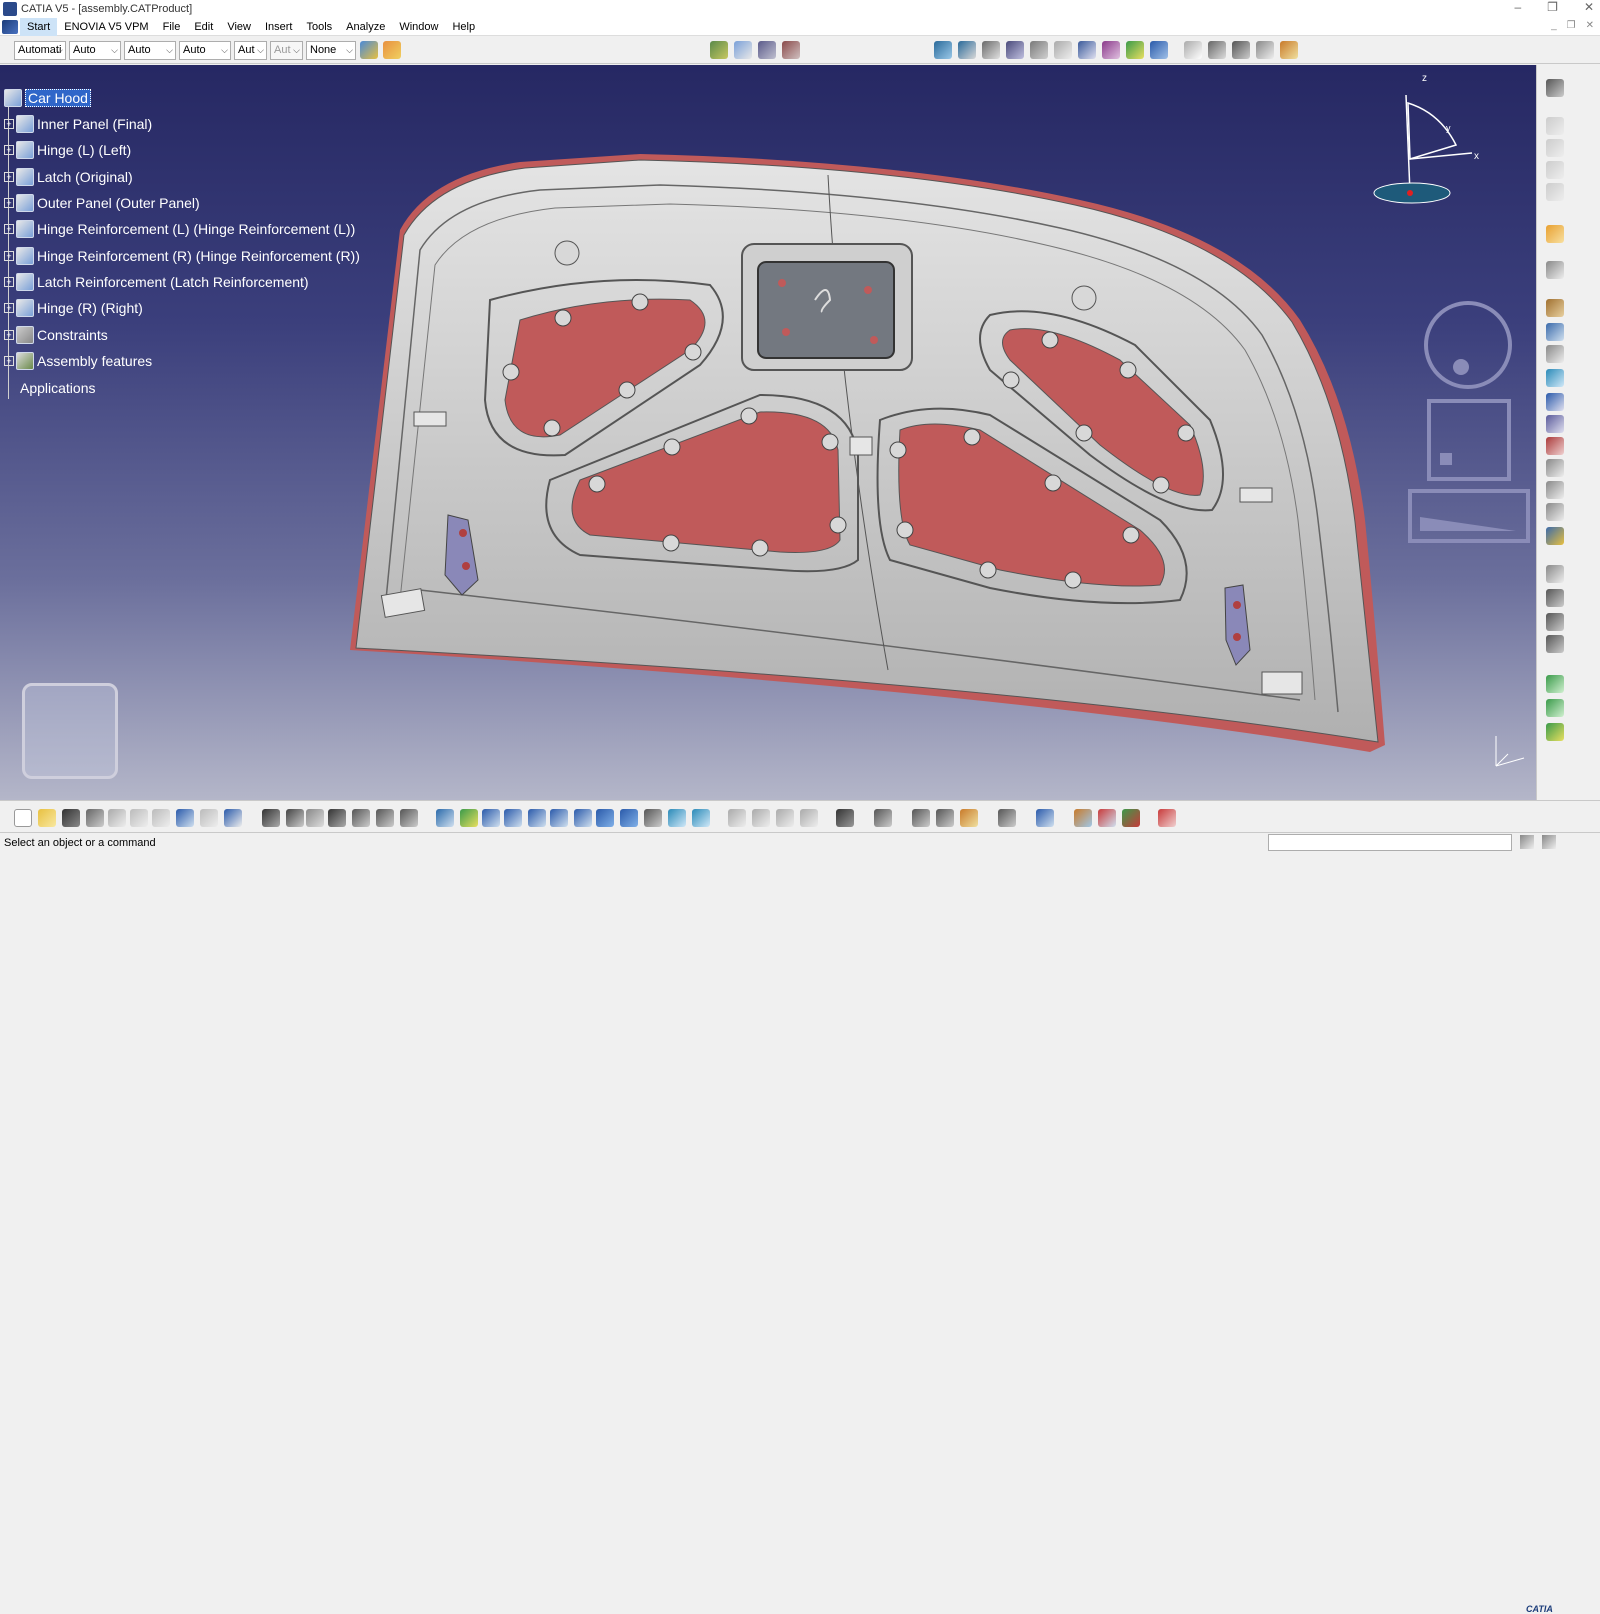  Describe the element at coordinates (239, 27) in the screenshot. I see `menu-view: View` at that location.